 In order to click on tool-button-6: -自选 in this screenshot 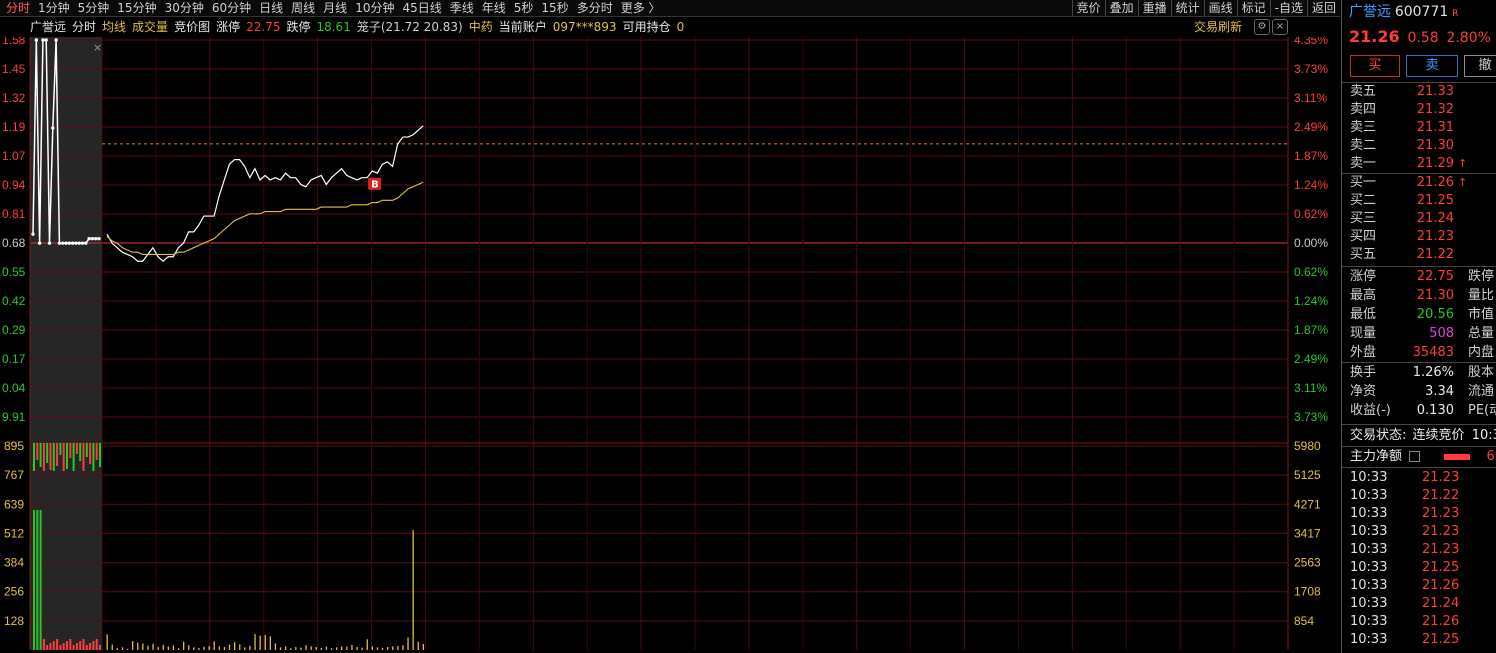, I will do `click(1288, 8)`.